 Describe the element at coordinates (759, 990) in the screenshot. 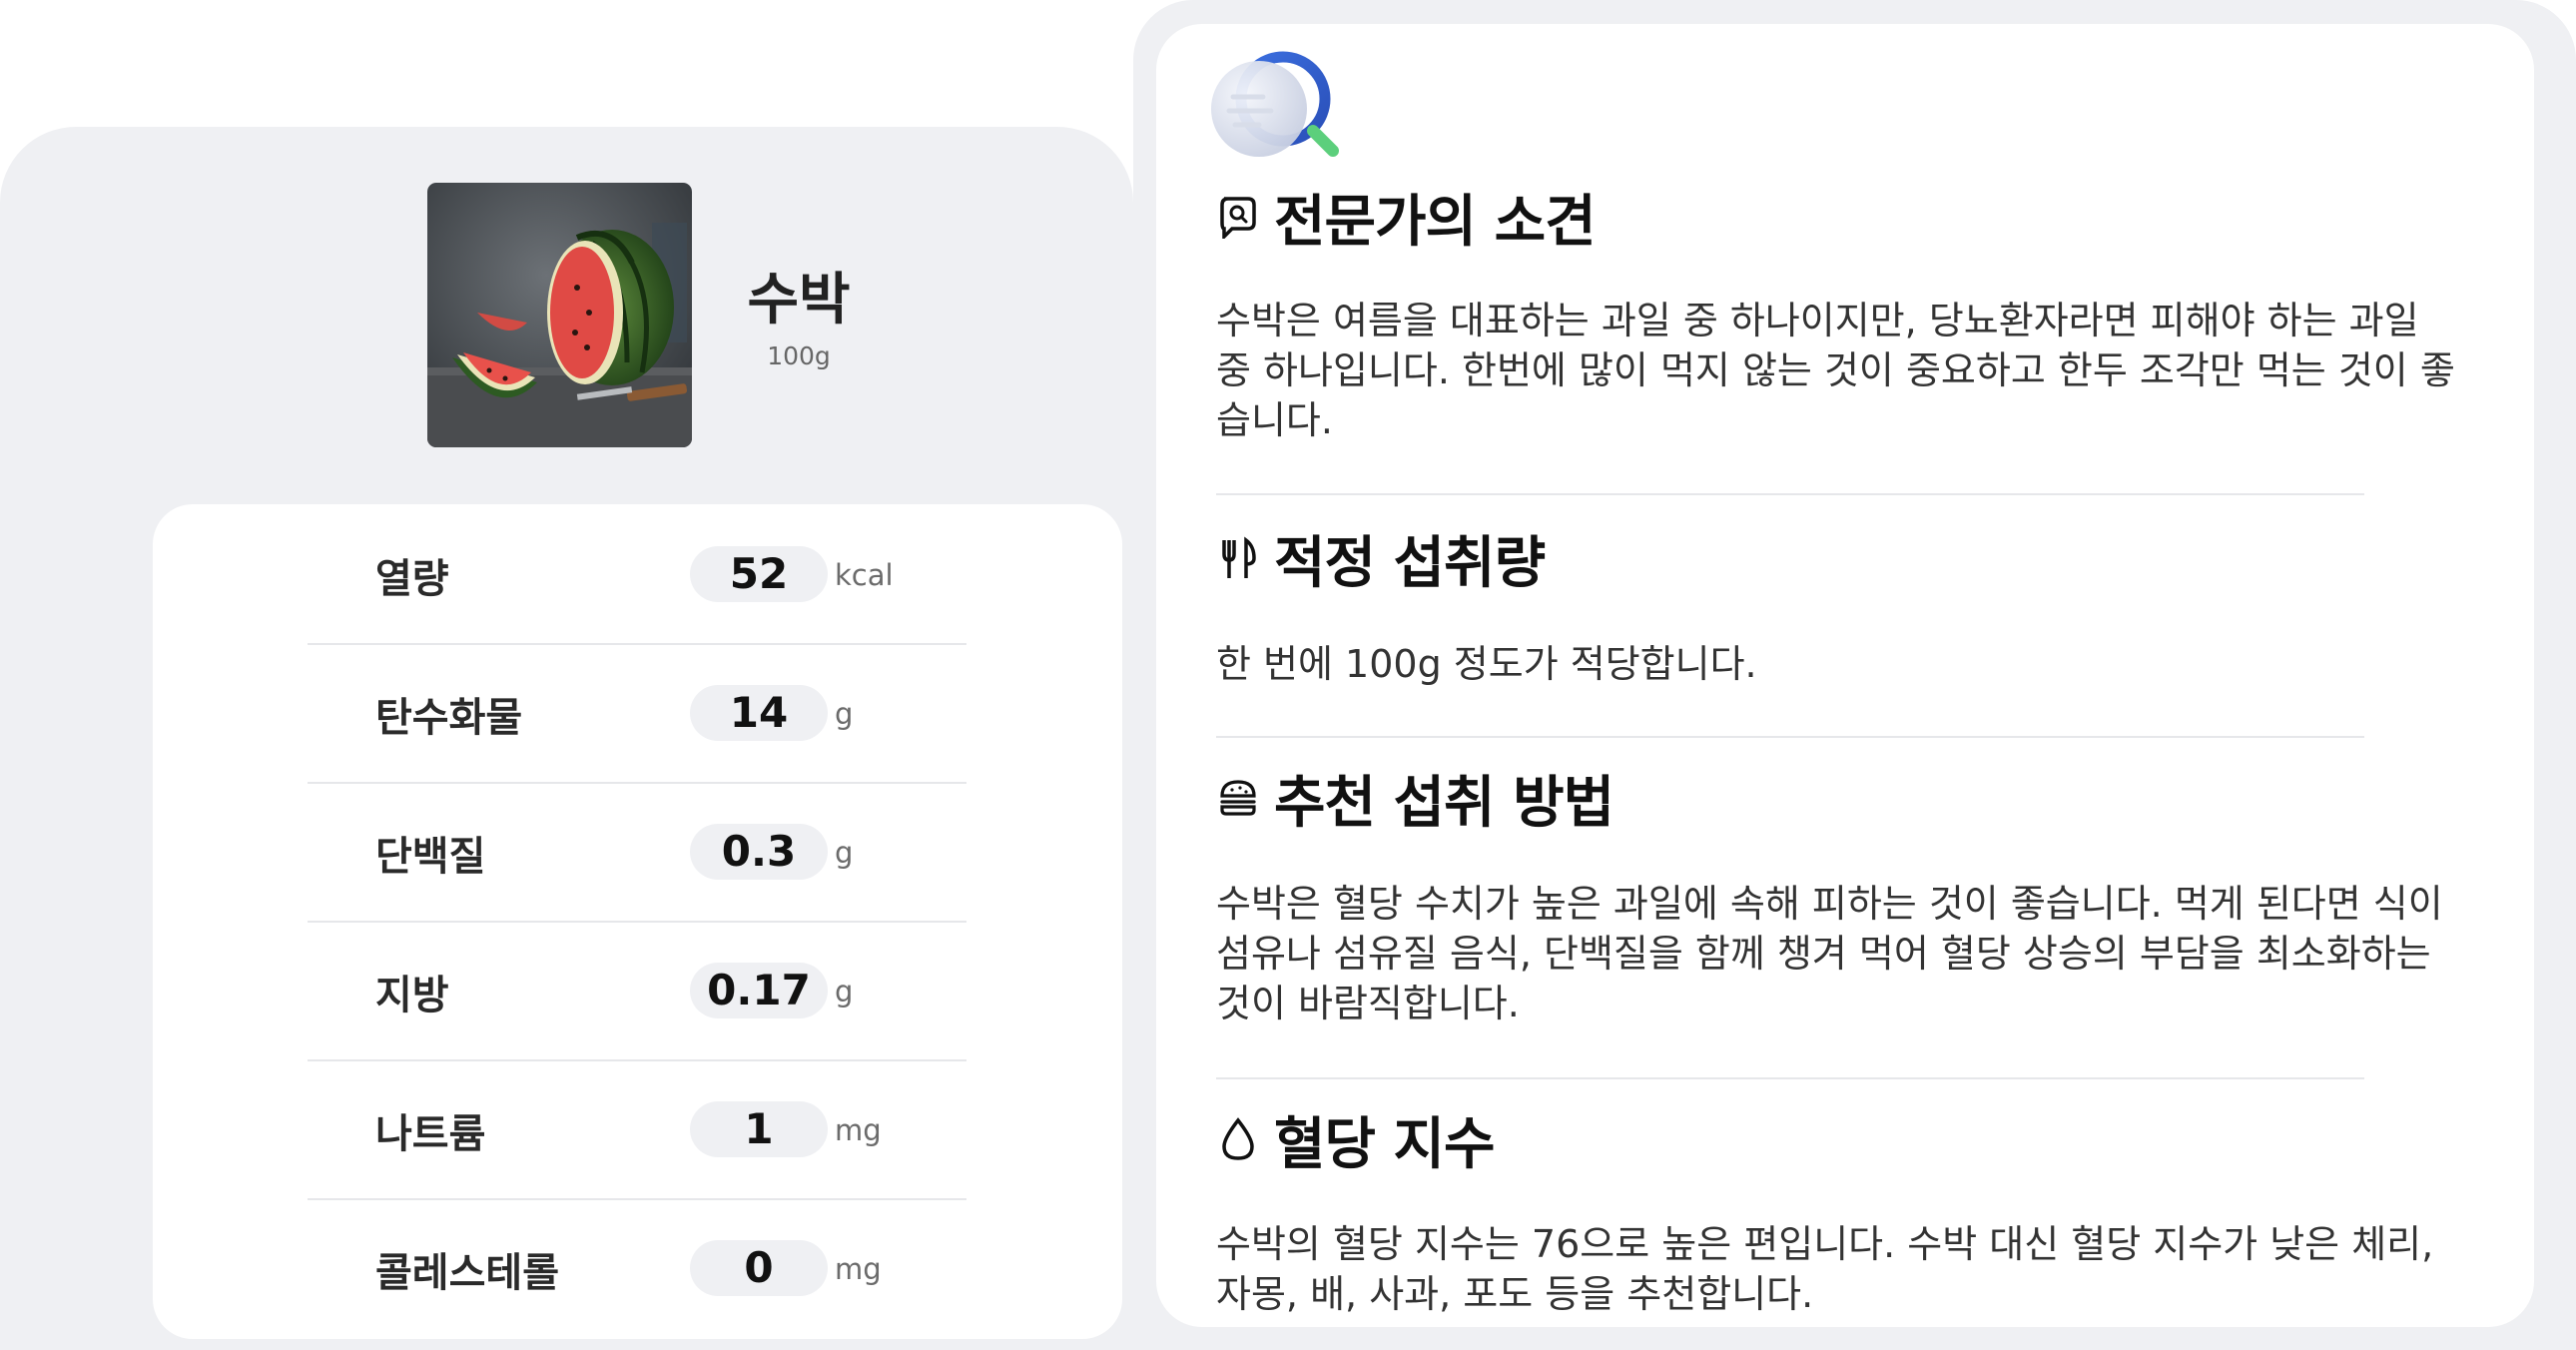

I see `nutrient-value: 0.17` at that location.